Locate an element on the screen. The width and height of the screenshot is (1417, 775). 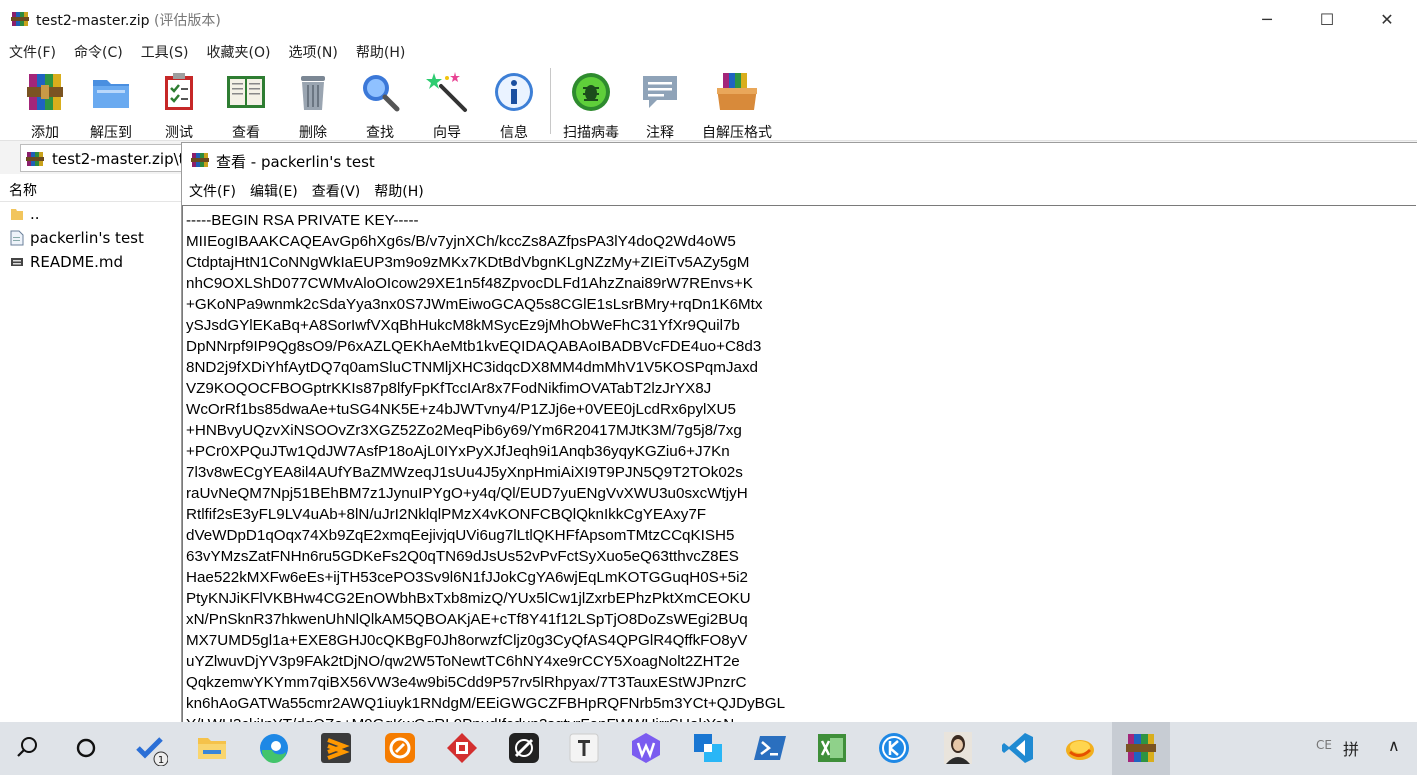
app-blue-icon is located at coordinates (708, 748).